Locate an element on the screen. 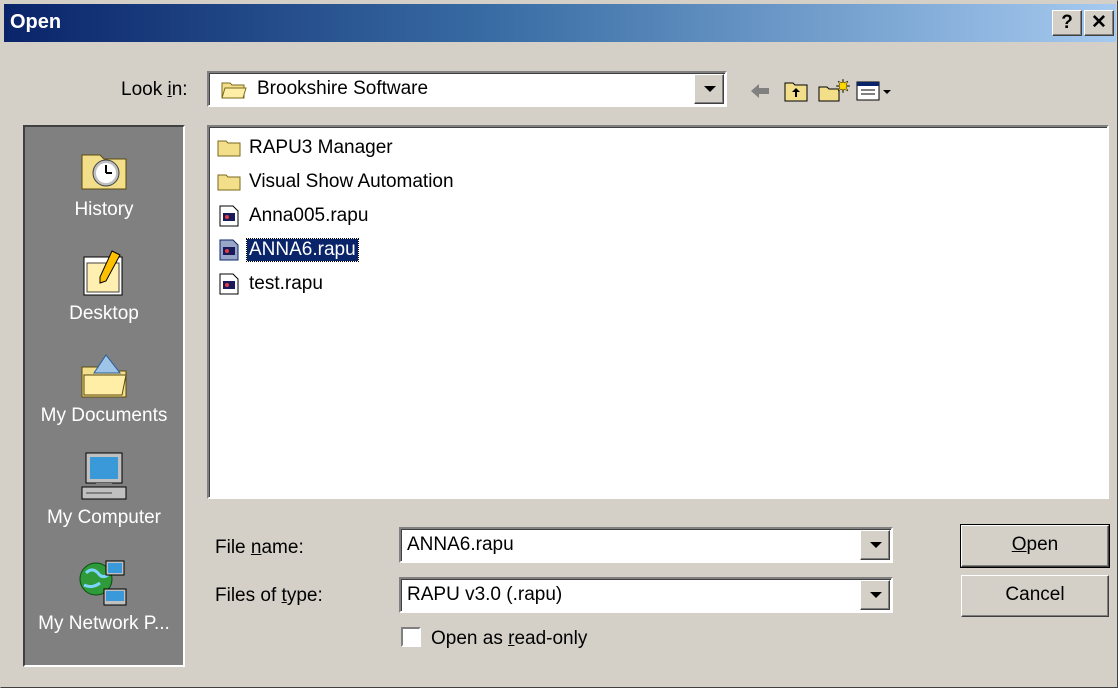 The width and height of the screenshot is (1118, 688). file-name: Anna005.rapu is located at coordinates (309, 215).